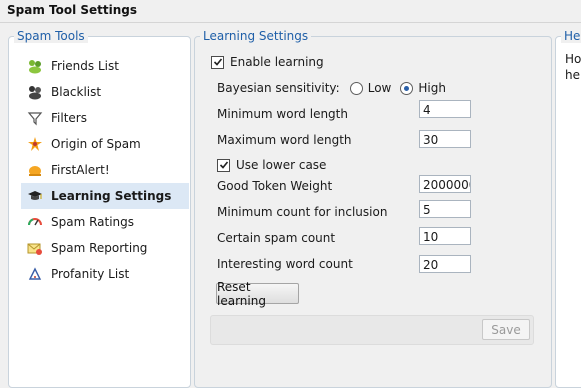  I want to click on profanity-icon, so click(35, 274).